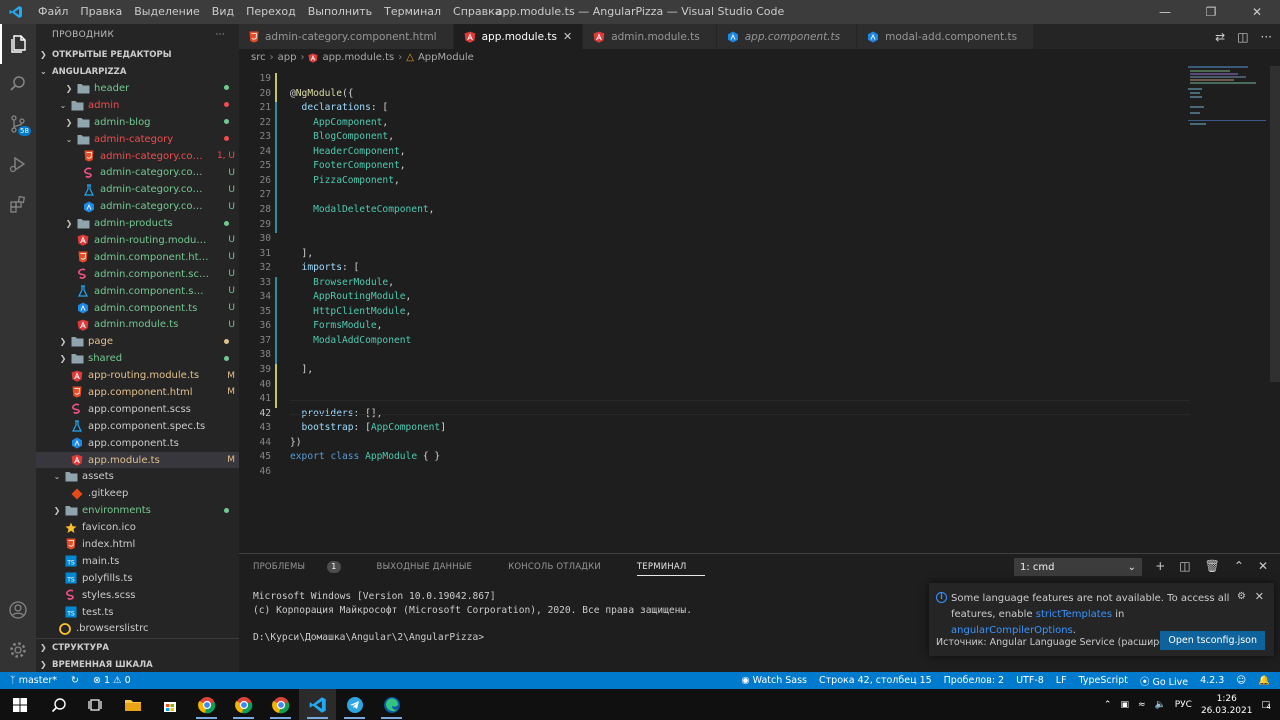  Describe the element at coordinates (137, 122) in the screenshot. I see `tree-item: ❯ admin-blog` at that location.